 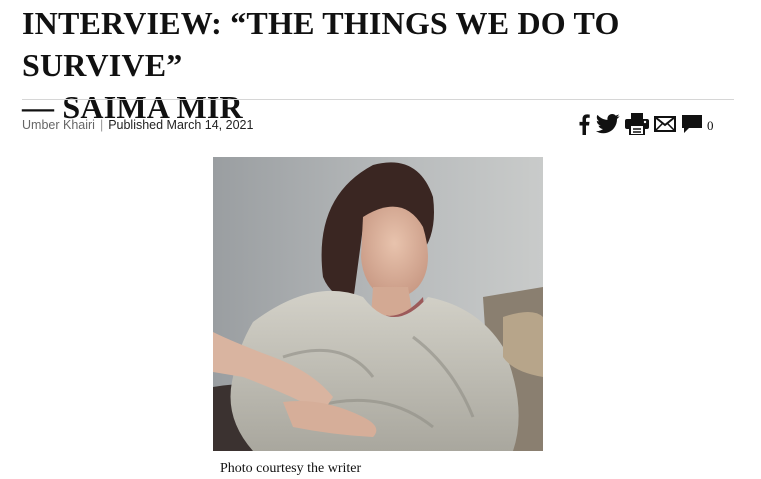 I want to click on photo-caption: Photo courtesy the writer, so click(x=291, y=468).